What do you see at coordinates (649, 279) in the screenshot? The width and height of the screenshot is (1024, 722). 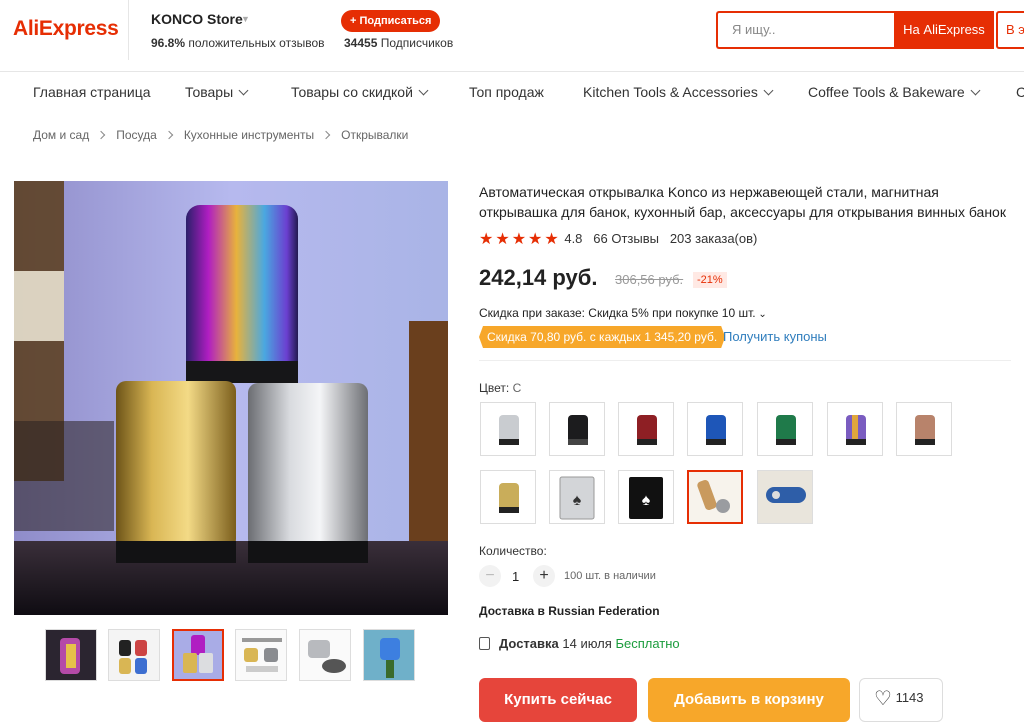 I see `old-price: 306,56 руб.` at bounding box center [649, 279].